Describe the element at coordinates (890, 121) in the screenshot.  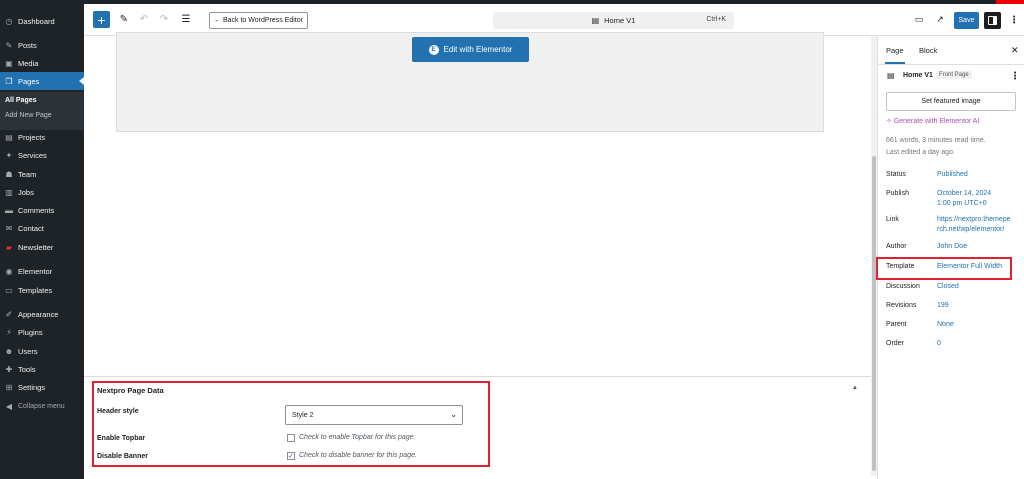
I see `sparkle-icon: ✧` at that location.